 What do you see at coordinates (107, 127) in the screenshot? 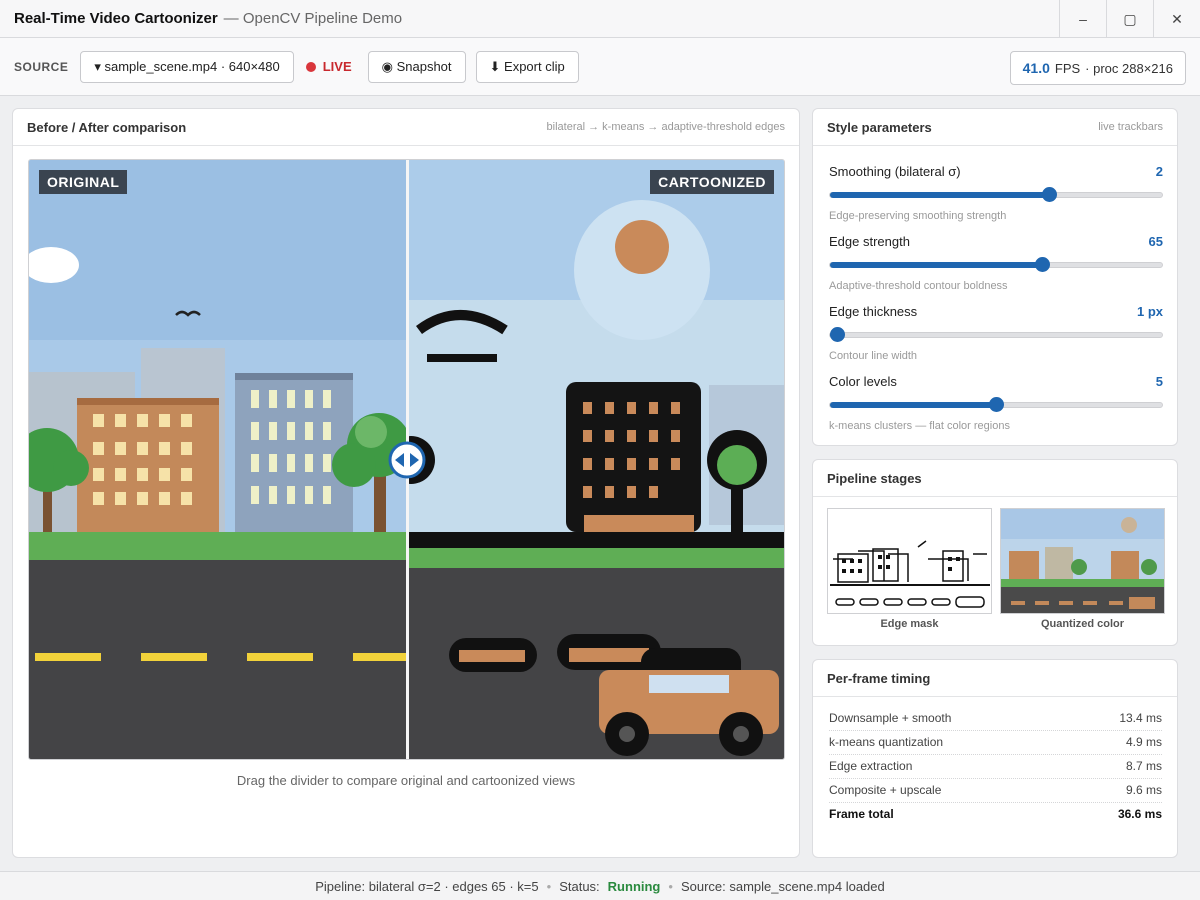
I see `comparison-title: Before / After comparison` at bounding box center [107, 127].